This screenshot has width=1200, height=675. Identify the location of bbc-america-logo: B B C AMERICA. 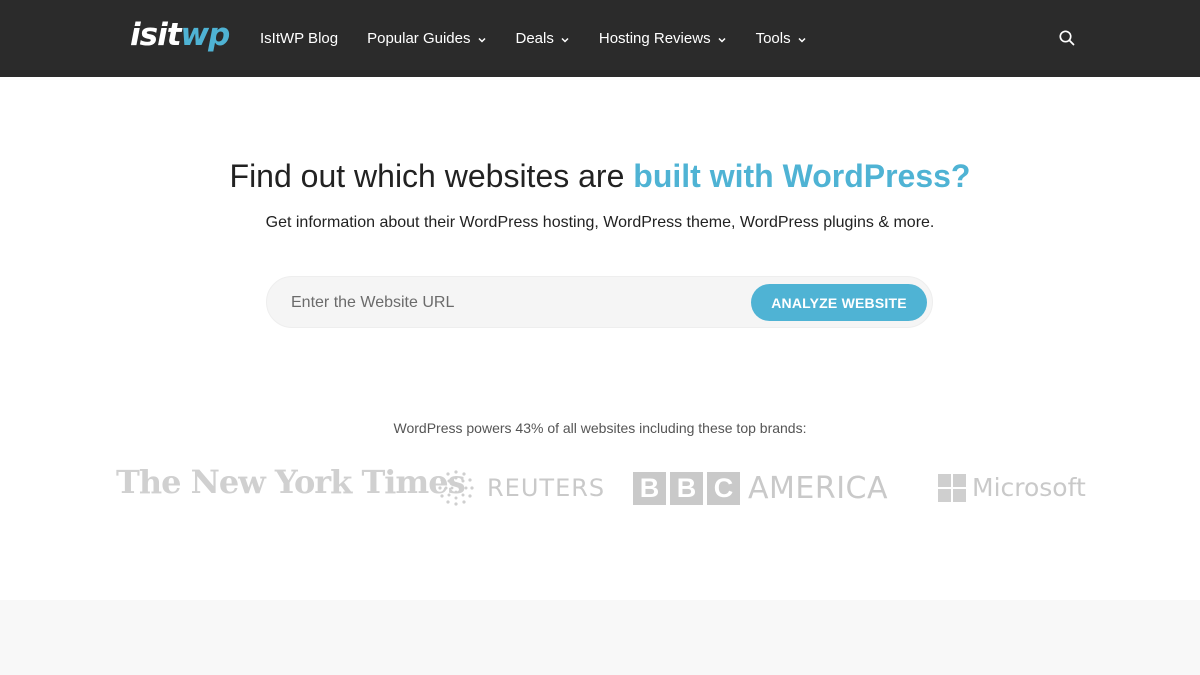
(760, 488).